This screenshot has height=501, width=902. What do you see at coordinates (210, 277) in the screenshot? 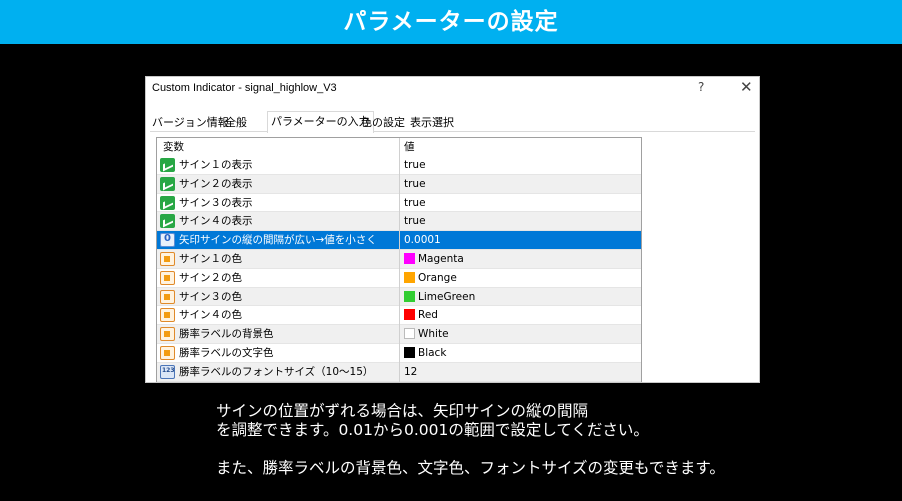
I see `parameter-name: サイン２の色` at bounding box center [210, 277].